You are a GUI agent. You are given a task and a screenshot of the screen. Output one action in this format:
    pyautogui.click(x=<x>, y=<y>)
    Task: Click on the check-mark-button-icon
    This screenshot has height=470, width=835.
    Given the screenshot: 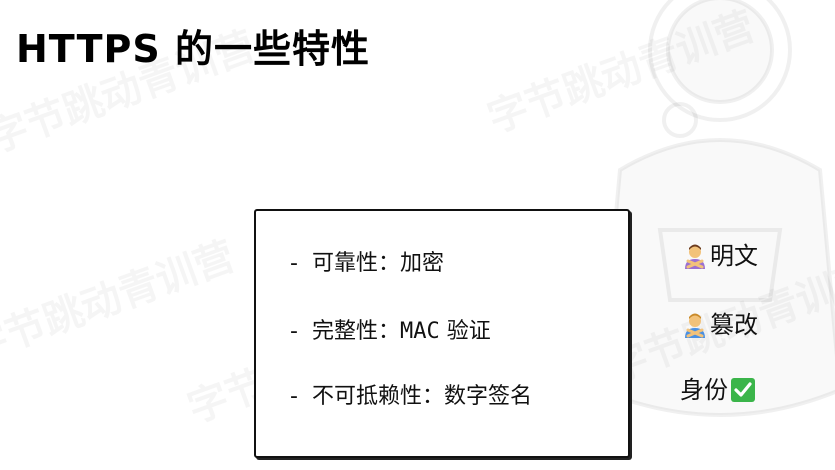 What is the action you would take?
    pyautogui.click(x=743, y=390)
    